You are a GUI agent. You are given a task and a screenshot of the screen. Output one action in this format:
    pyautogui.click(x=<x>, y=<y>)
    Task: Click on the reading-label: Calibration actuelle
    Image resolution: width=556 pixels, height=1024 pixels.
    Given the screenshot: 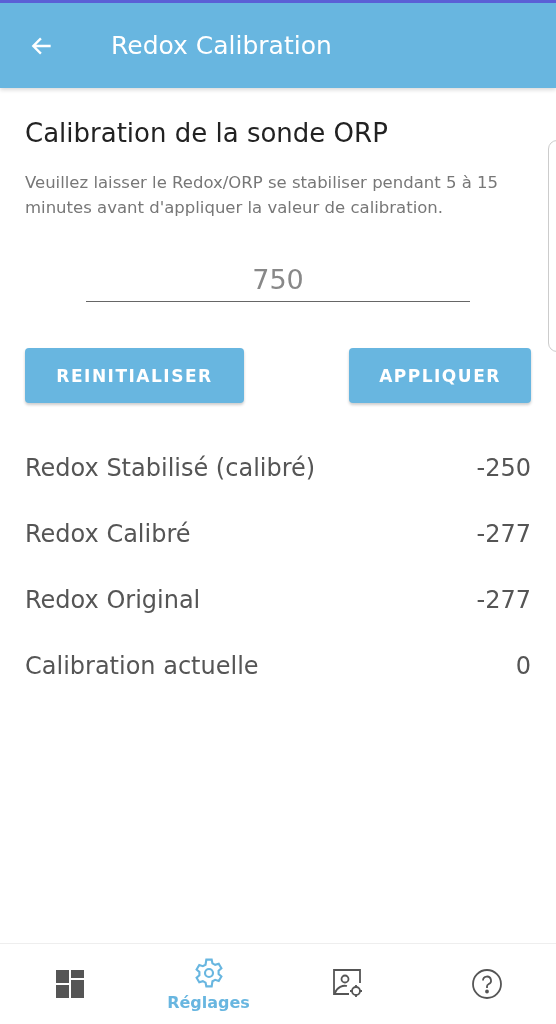 What is the action you would take?
    pyautogui.click(x=142, y=666)
    